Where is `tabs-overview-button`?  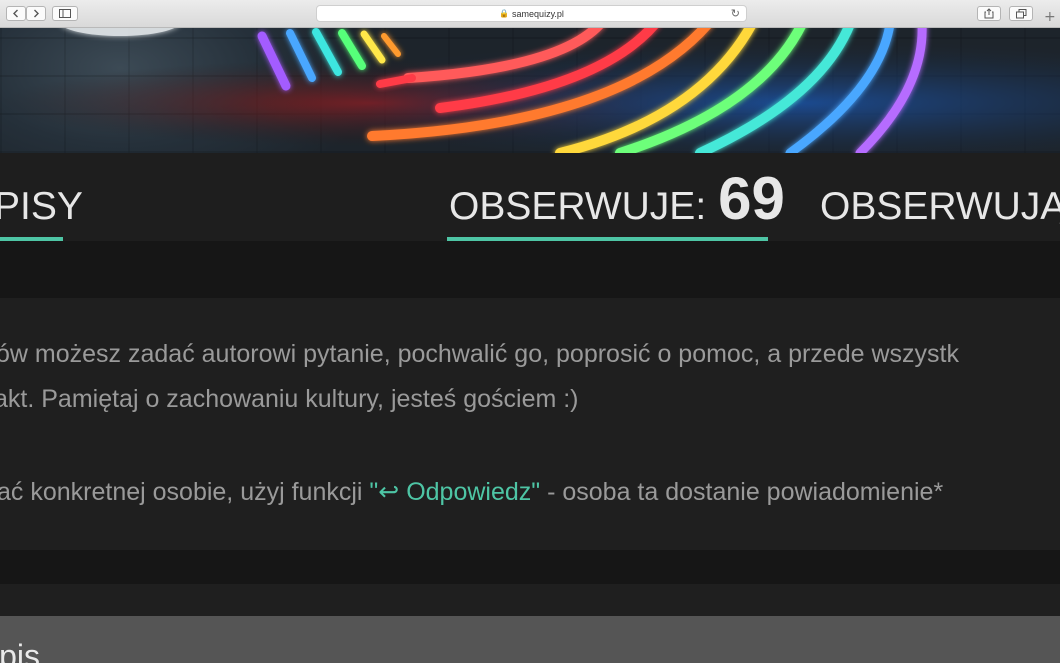
tabs-overview-button is located at coordinates (1021, 13).